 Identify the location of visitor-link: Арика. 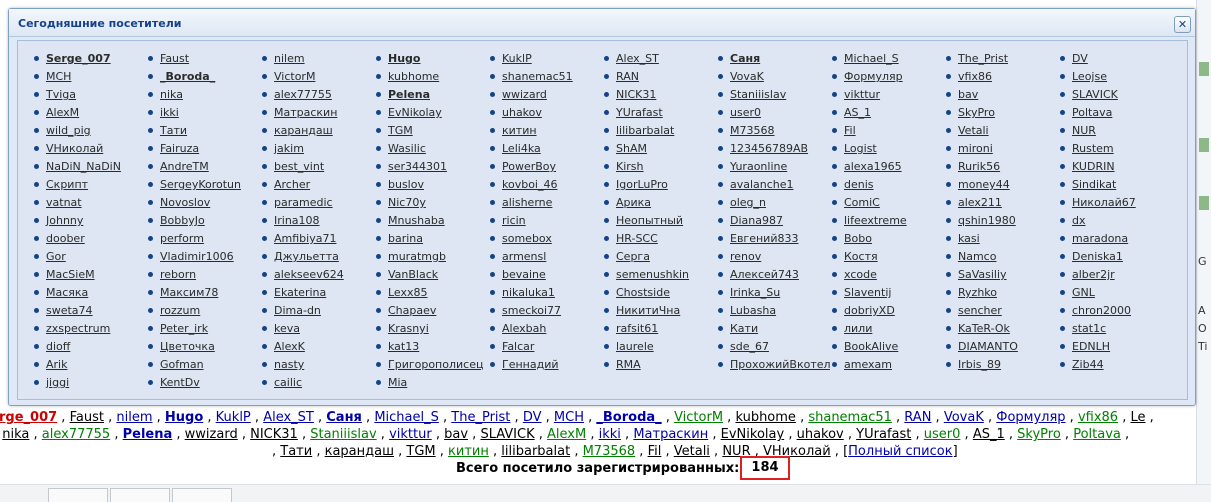
(633, 202).